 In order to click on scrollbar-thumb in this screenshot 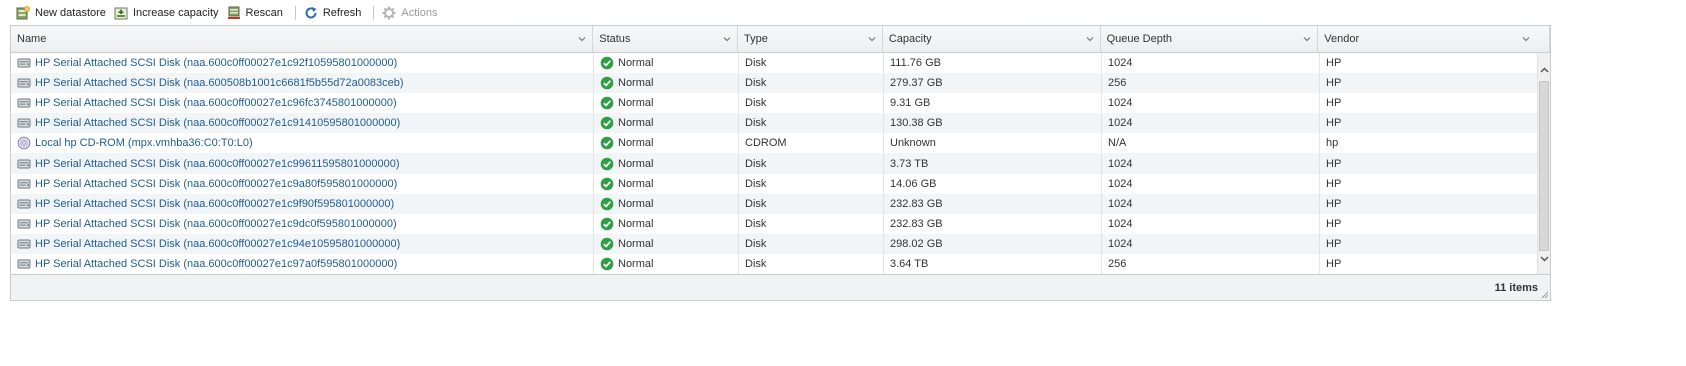, I will do `click(1544, 166)`.